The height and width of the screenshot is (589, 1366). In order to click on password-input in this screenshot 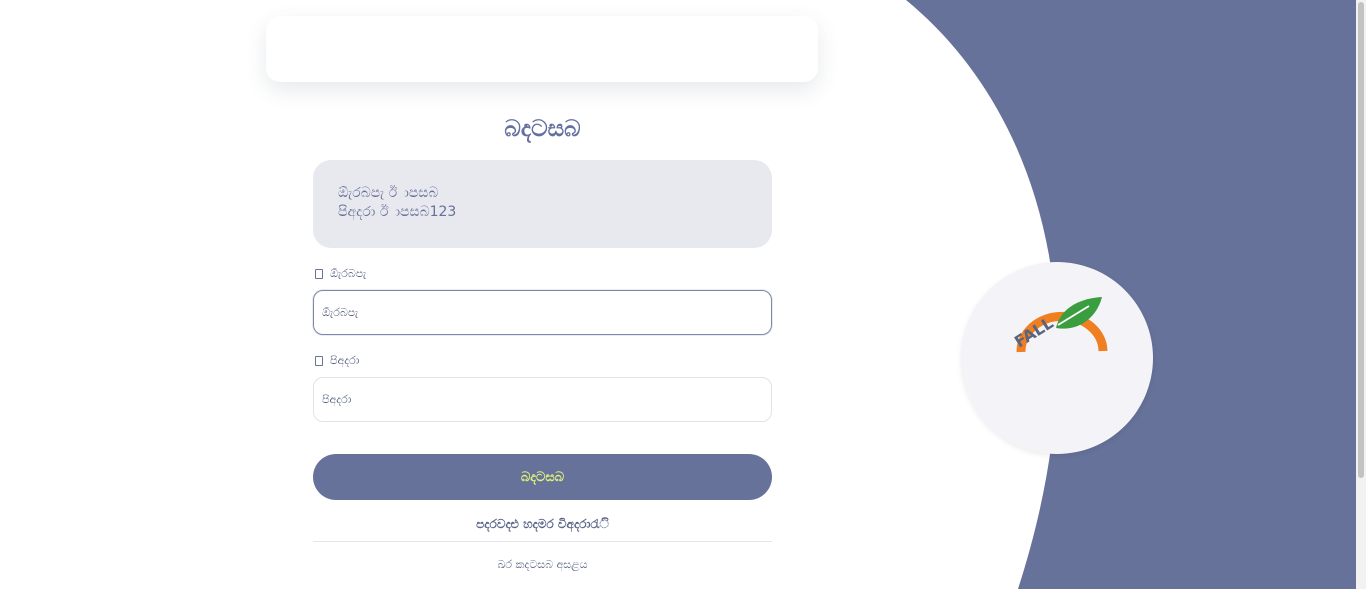, I will do `click(542, 399)`.